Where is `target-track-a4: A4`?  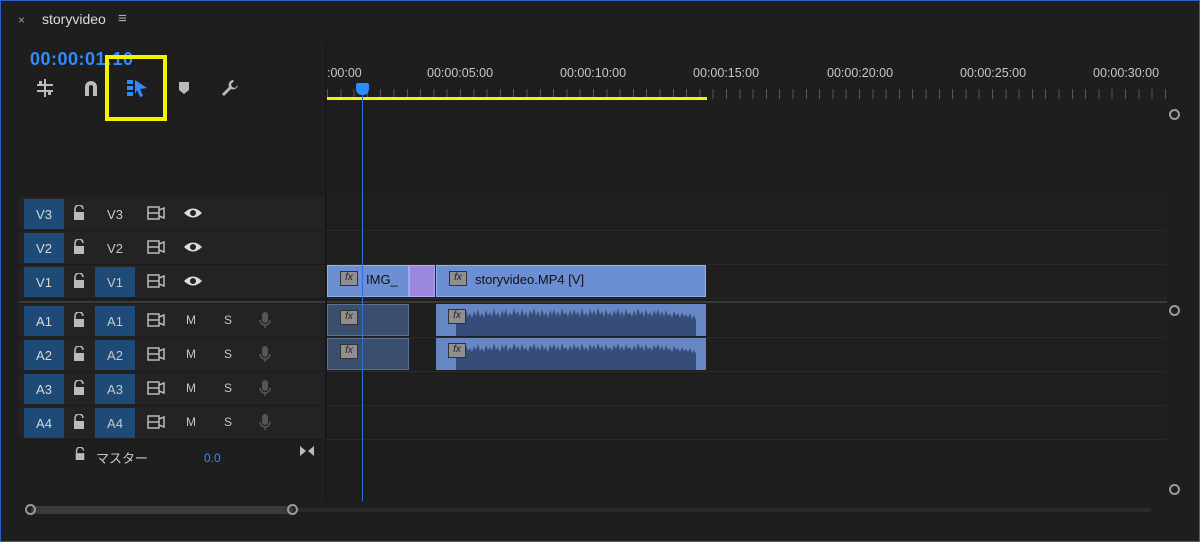
target-track-a4: A4 is located at coordinates (115, 423).